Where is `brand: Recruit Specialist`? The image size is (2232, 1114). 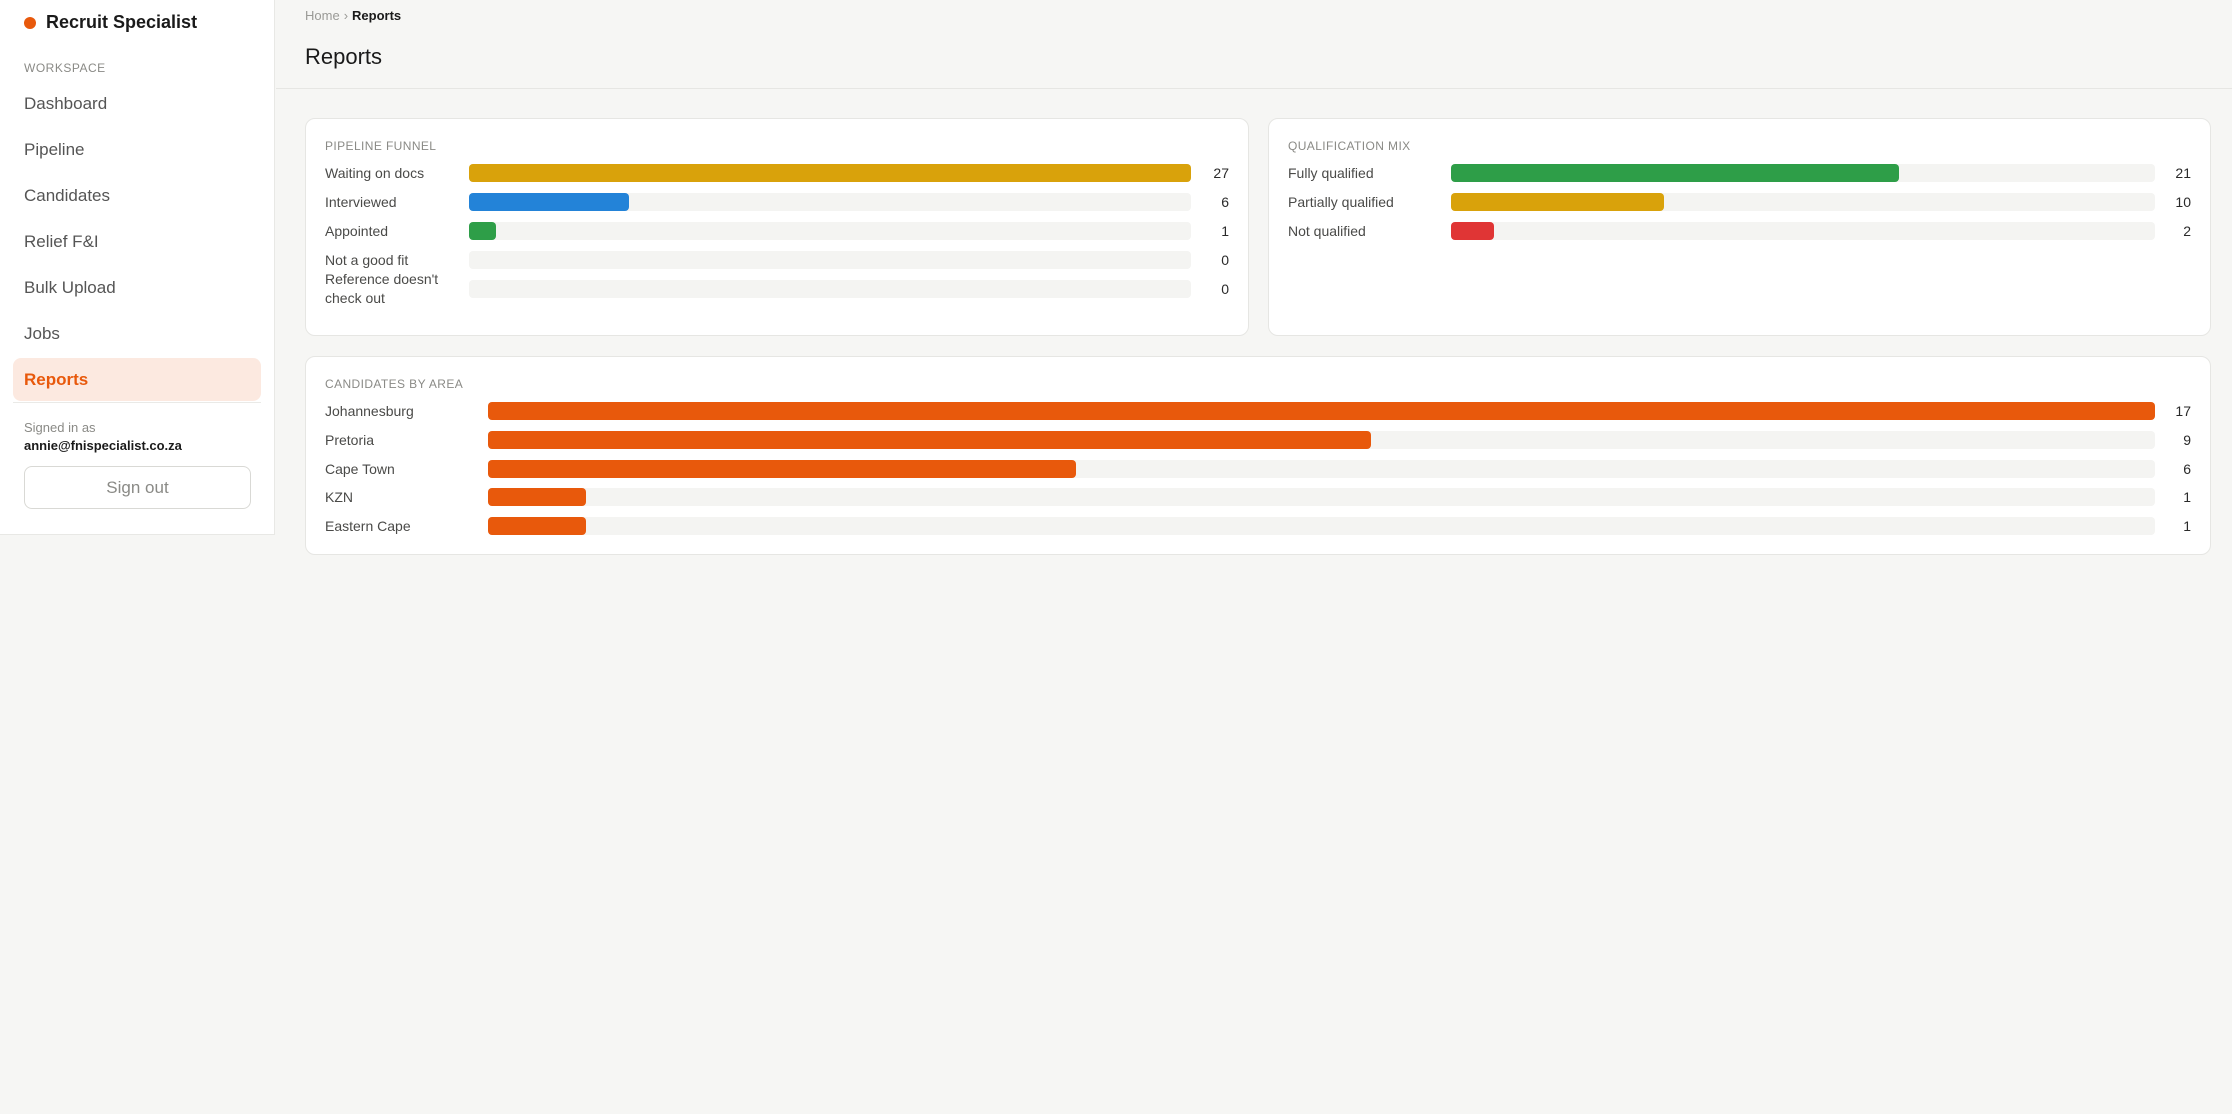
brand: Recruit Specialist is located at coordinates (110, 22).